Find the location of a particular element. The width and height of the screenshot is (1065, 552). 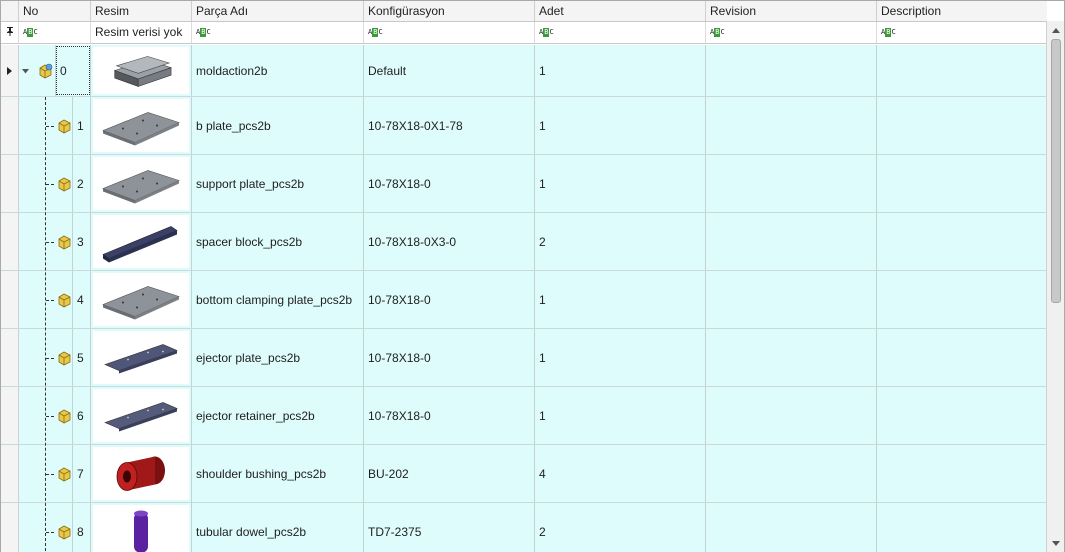

cell-no: 1 is located at coordinates (54, 125).